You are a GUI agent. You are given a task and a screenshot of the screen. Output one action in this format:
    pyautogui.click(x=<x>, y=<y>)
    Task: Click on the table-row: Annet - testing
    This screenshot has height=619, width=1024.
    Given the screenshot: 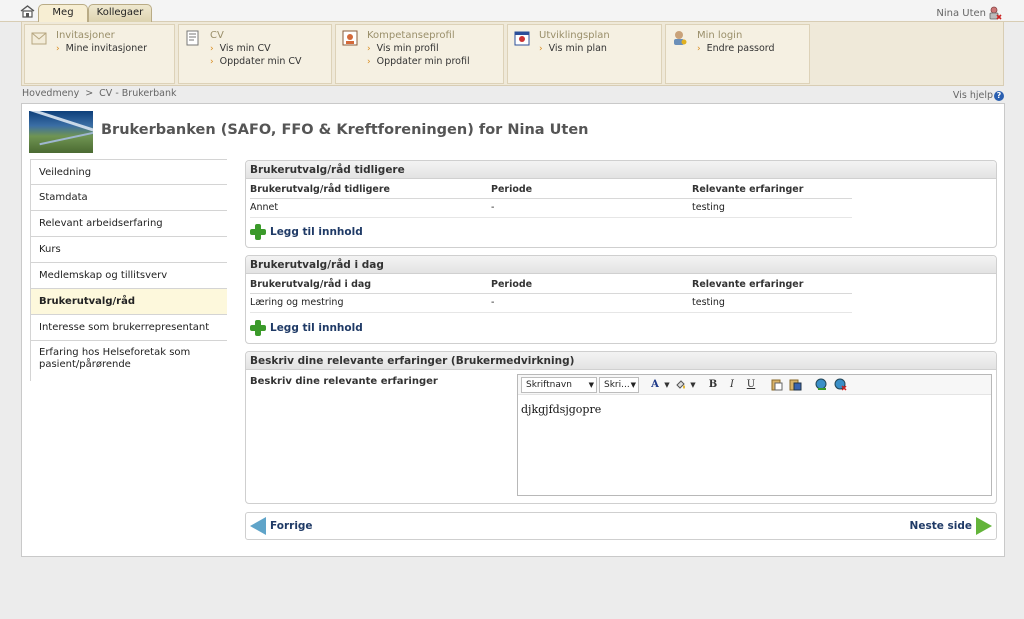 What is the action you would take?
    pyautogui.click(x=551, y=208)
    